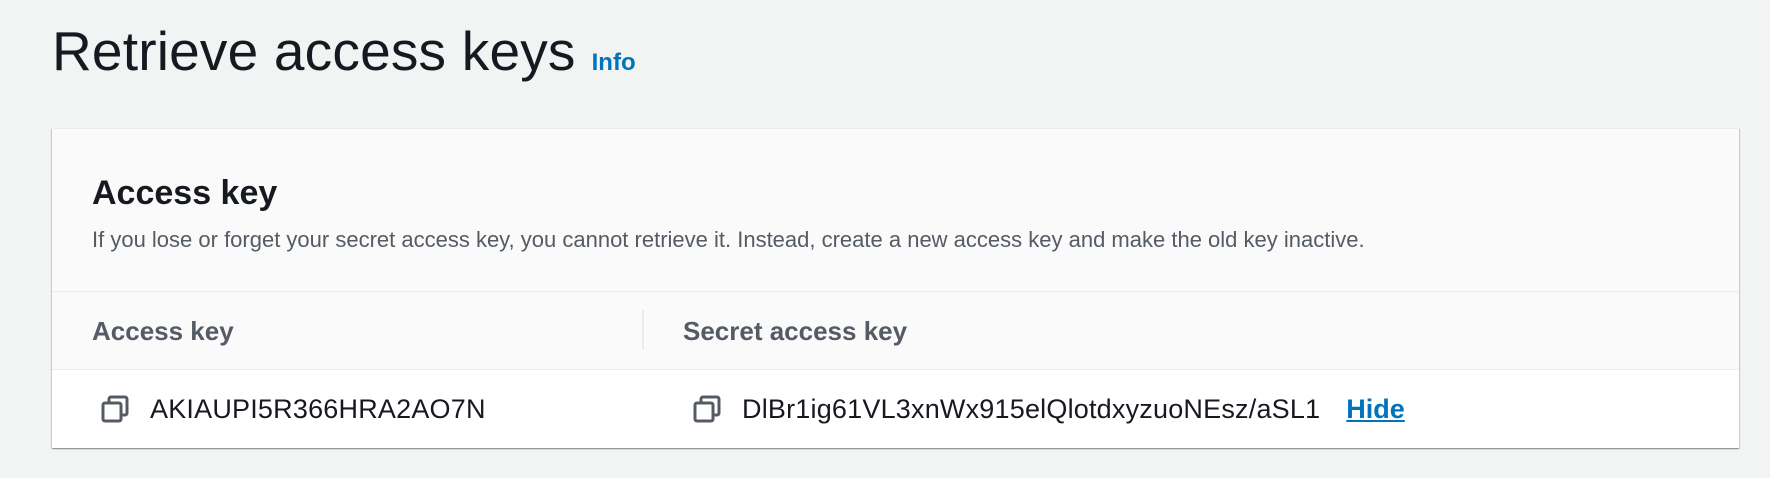  I want to click on page-title: Retrieve access keys, so click(314, 51).